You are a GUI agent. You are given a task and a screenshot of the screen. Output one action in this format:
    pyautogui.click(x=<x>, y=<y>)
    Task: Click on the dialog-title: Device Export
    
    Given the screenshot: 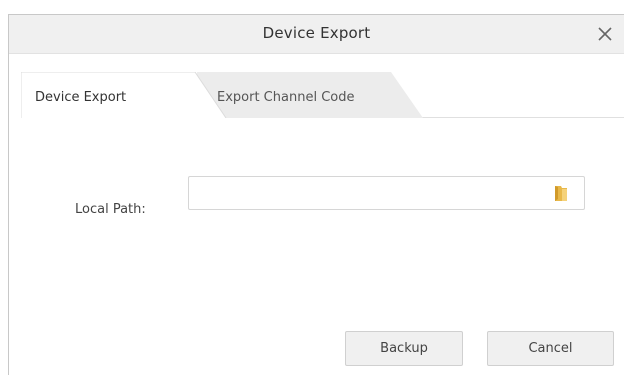 What is the action you would take?
    pyautogui.click(x=316, y=33)
    